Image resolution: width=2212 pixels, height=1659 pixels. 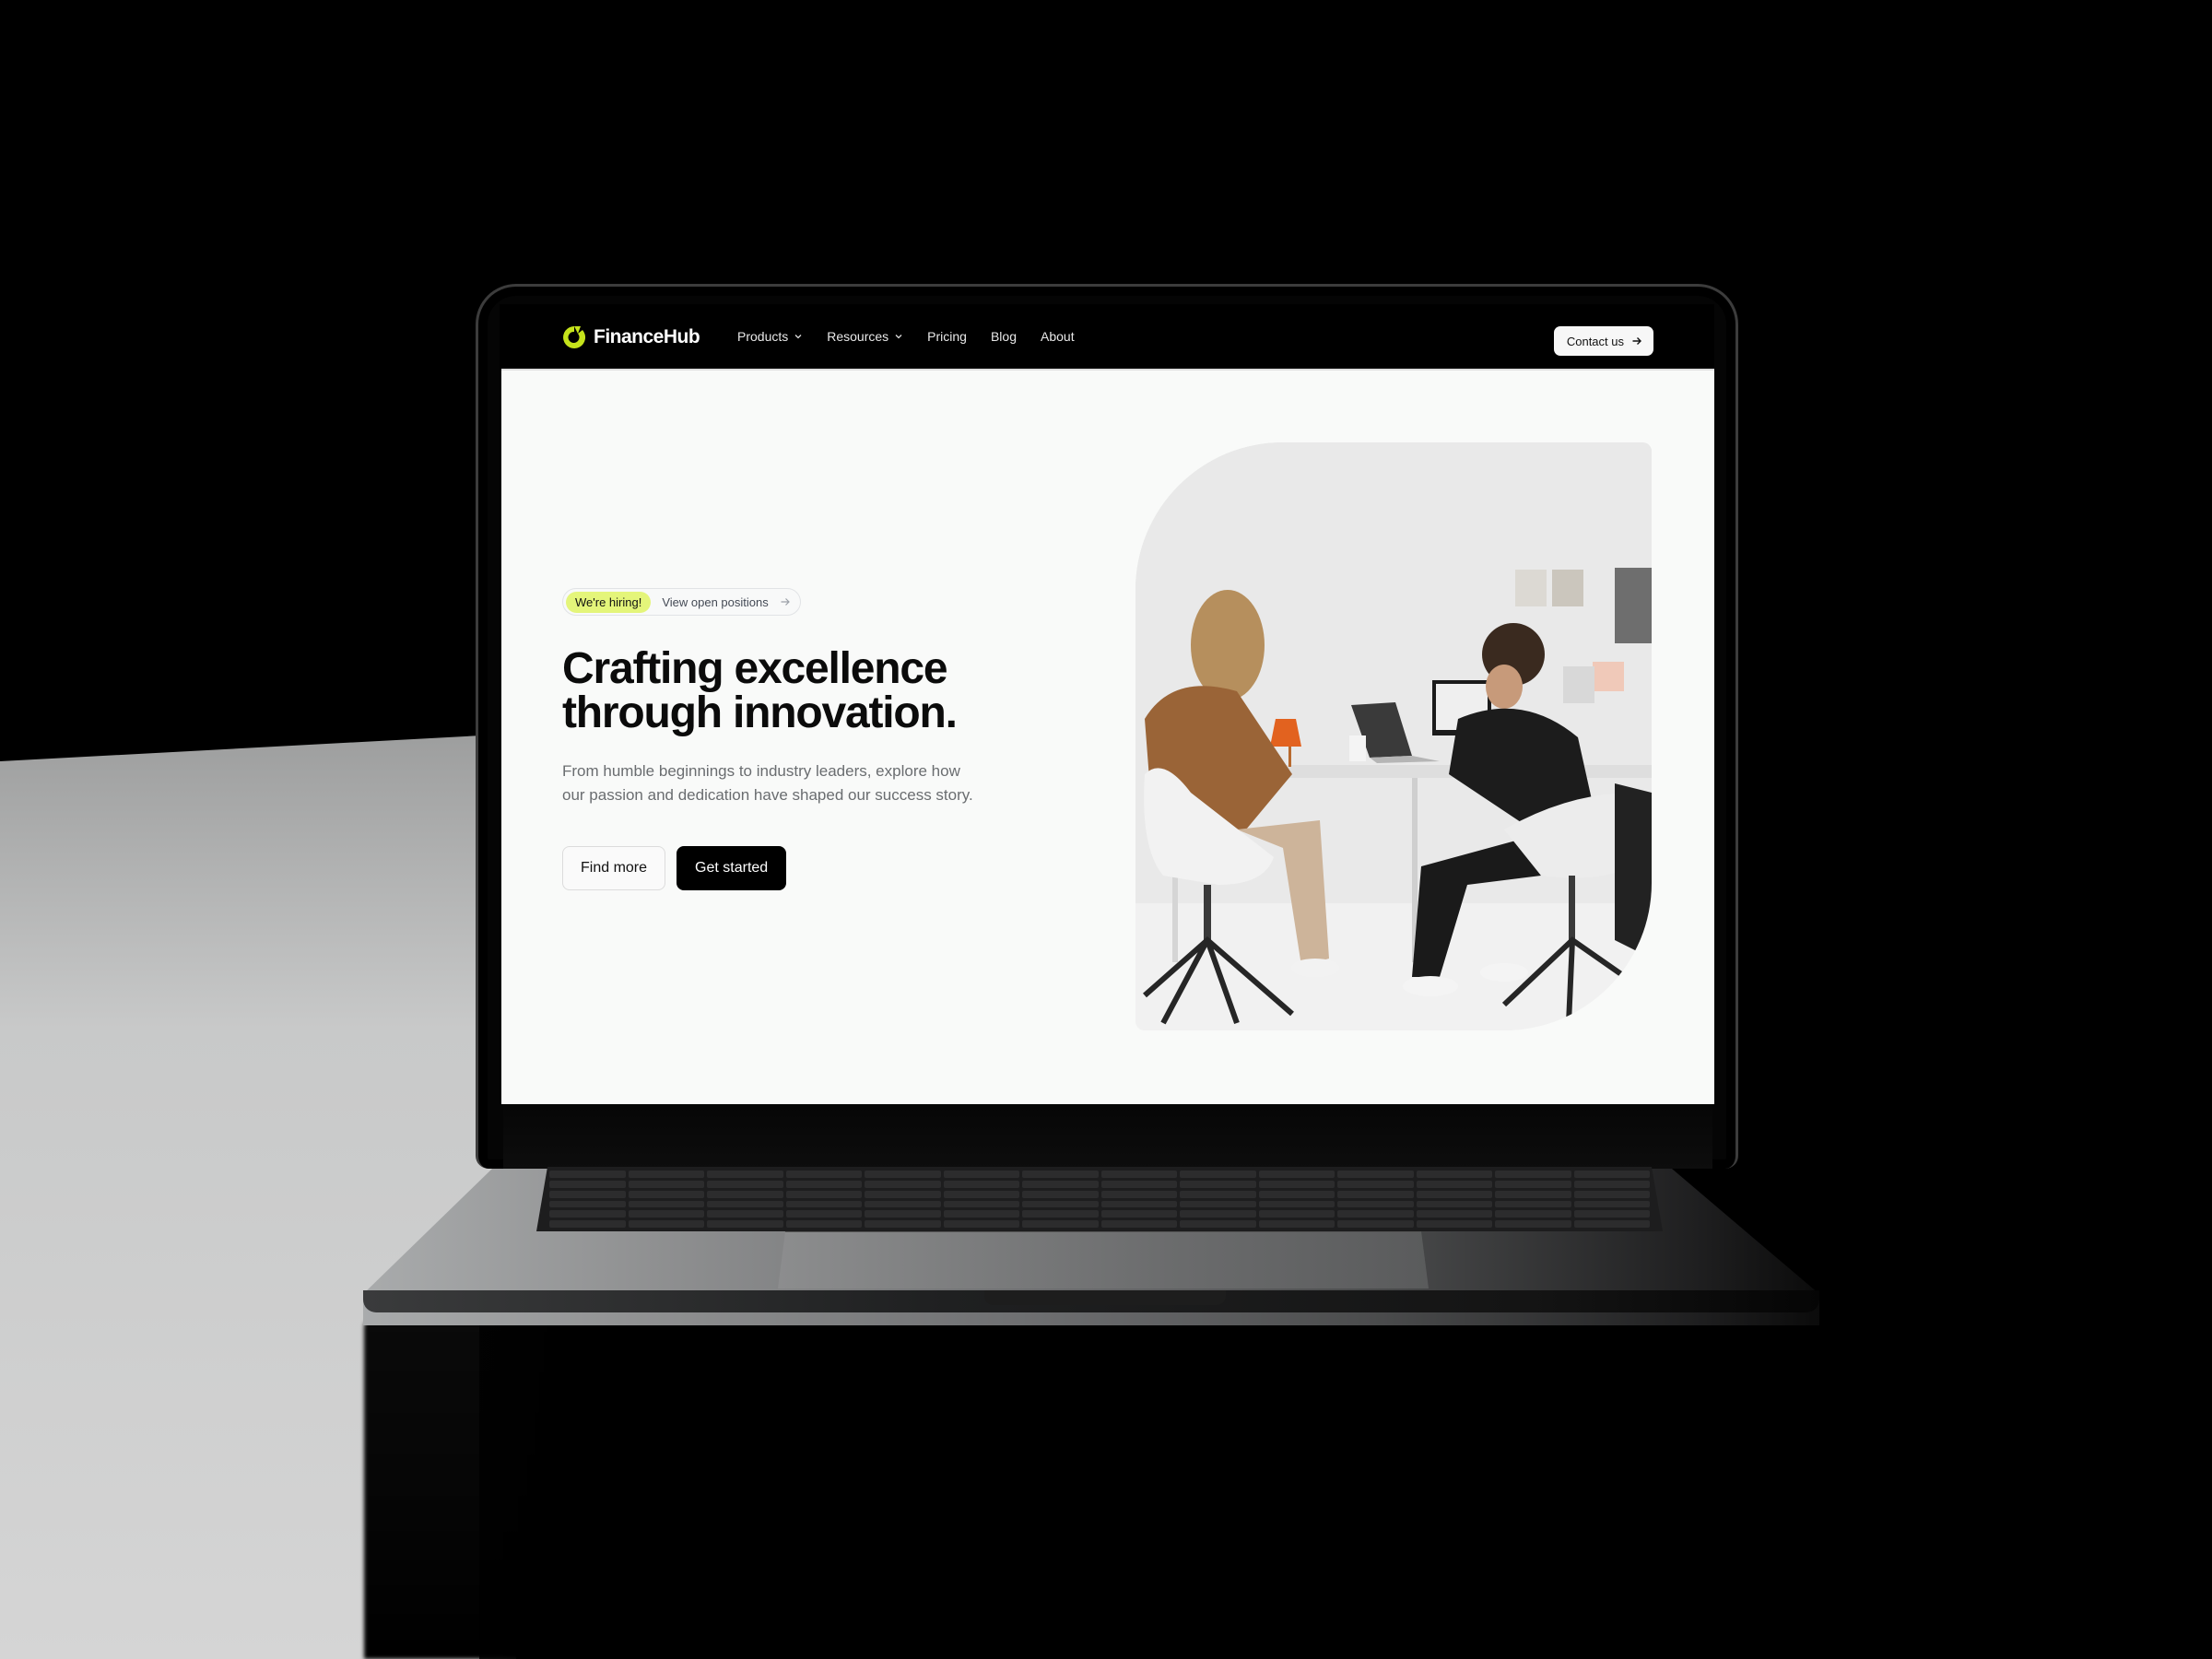 What do you see at coordinates (1103, 1259) in the screenshot?
I see `laptop-trackpad` at bounding box center [1103, 1259].